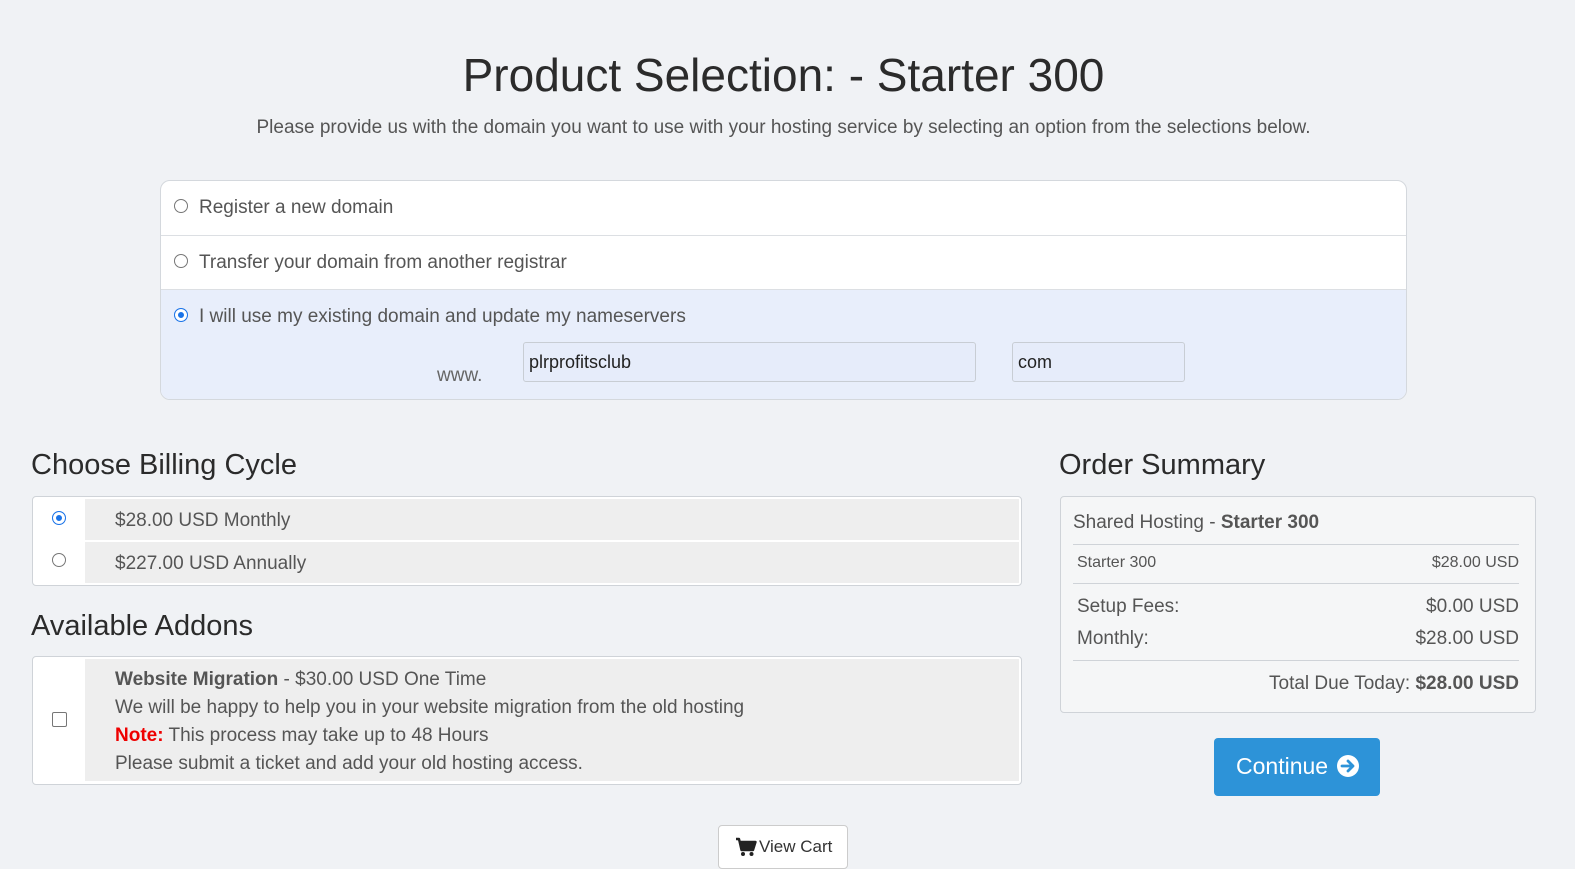 The image size is (1575, 869). Describe the element at coordinates (382, 679) in the screenshot. I see `addon-price: - $30.00 USD One Time` at that location.